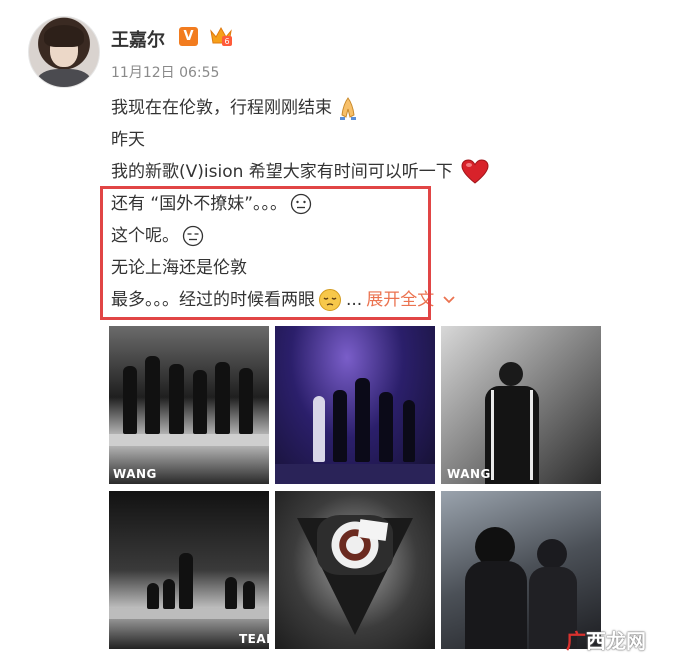  What do you see at coordinates (521, 405) in the screenshot?
I see `photo-3: WANG` at bounding box center [521, 405].